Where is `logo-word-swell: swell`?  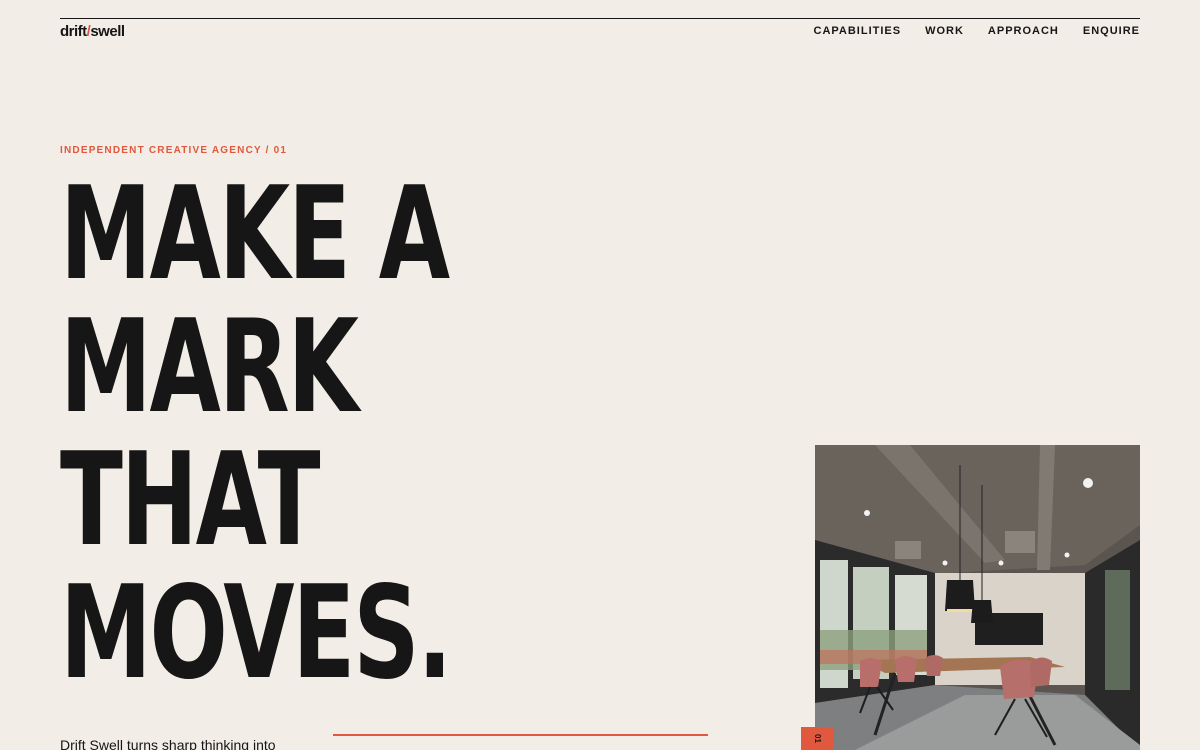
logo-word-swell: swell is located at coordinates (107, 31).